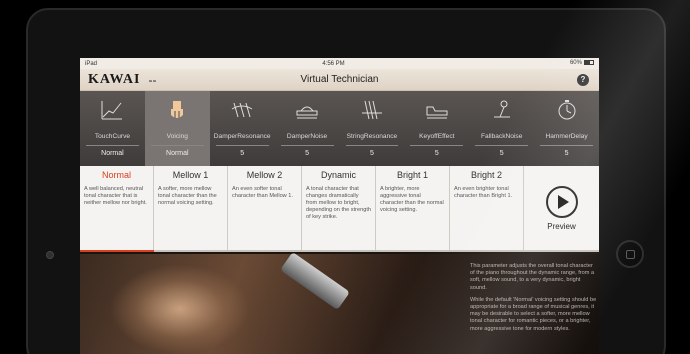 Image resolution: width=690 pixels, height=354 pixels. Describe the element at coordinates (561, 201) in the screenshot. I see `play-icon` at that location.